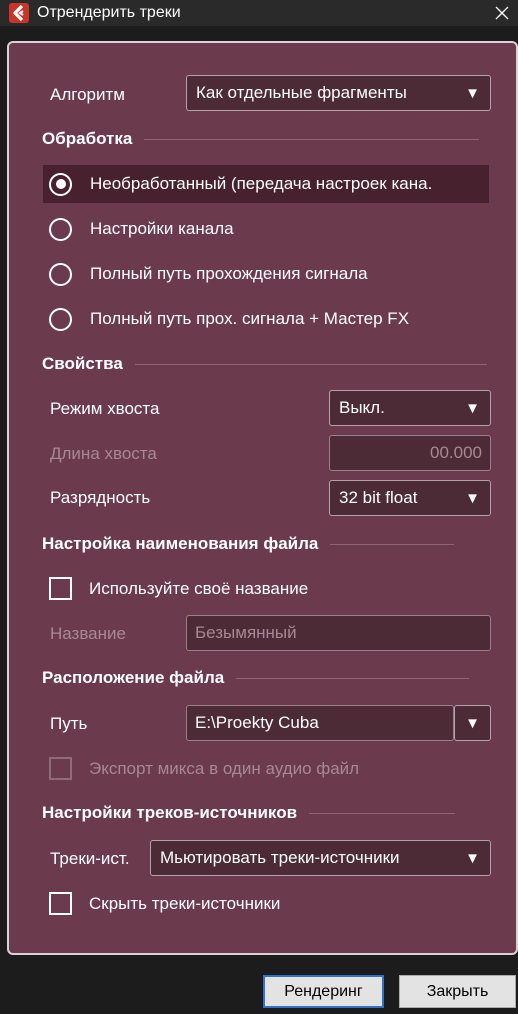  I want to click on source-tracks-value: Мьютировать треки-источники, so click(280, 857).